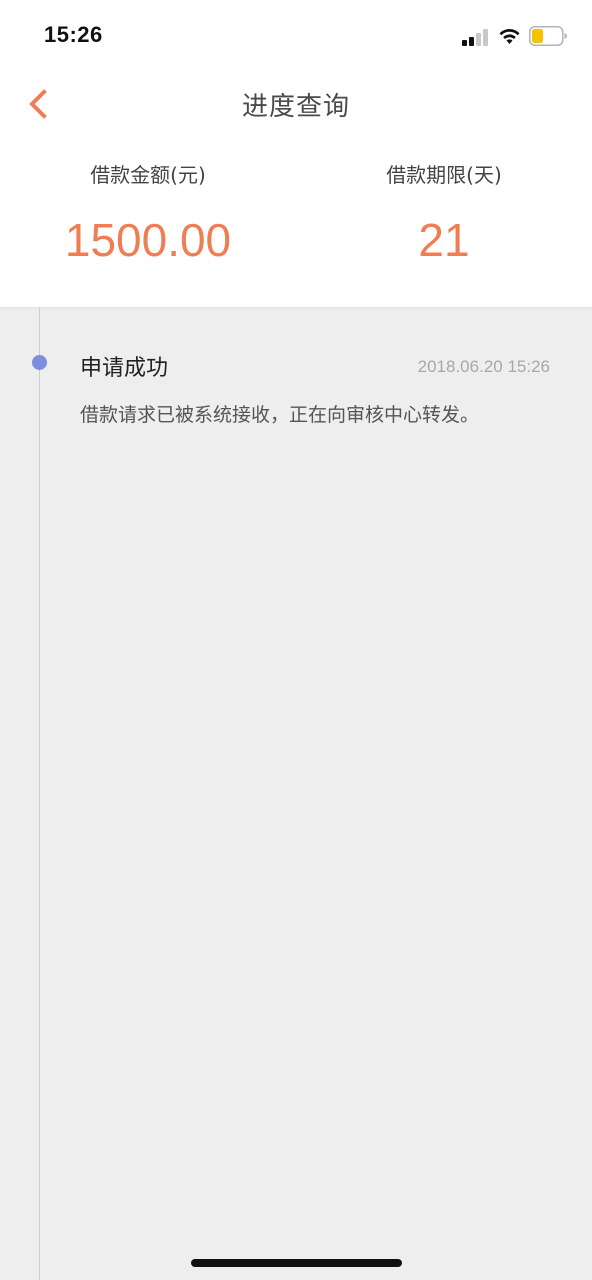 This screenshot has height=1280, width=592. I want to click on cellular-signal-icon, so click(475, 37).